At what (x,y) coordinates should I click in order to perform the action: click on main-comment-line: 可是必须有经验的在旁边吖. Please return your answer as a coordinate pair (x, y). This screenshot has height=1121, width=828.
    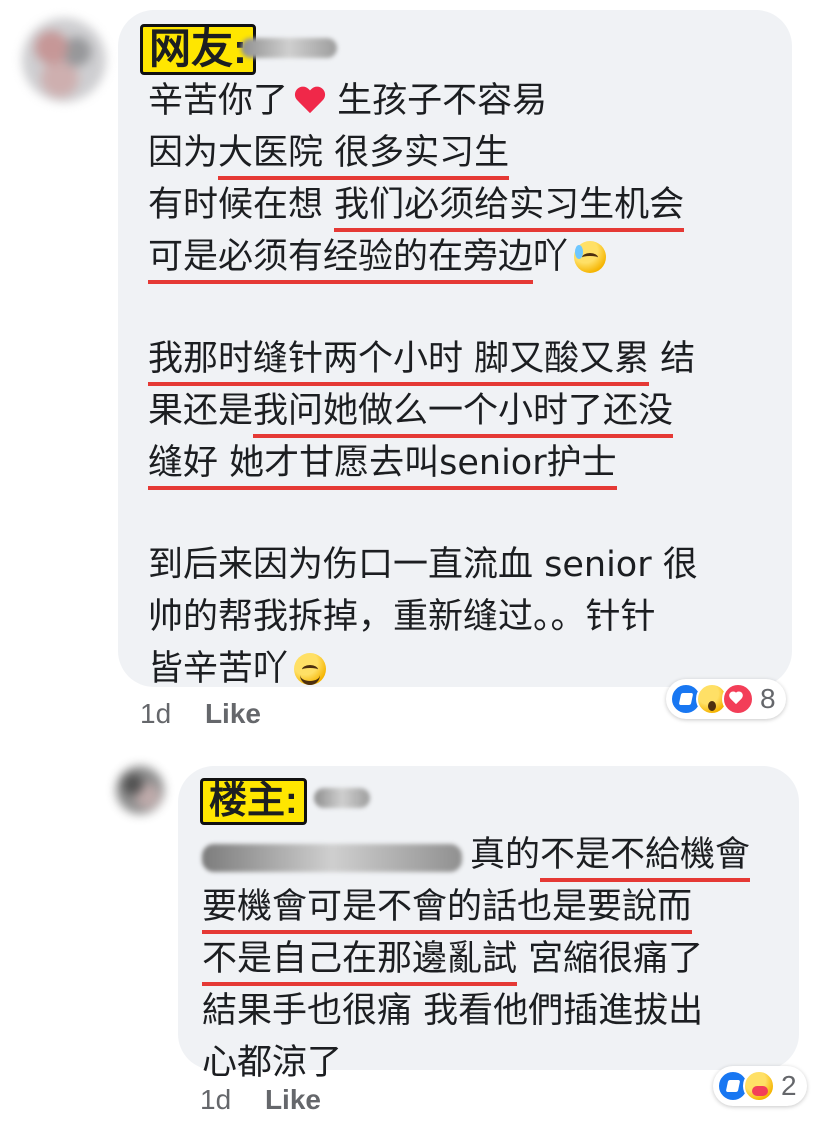
    Looking at the image, I should click on (377, 260).